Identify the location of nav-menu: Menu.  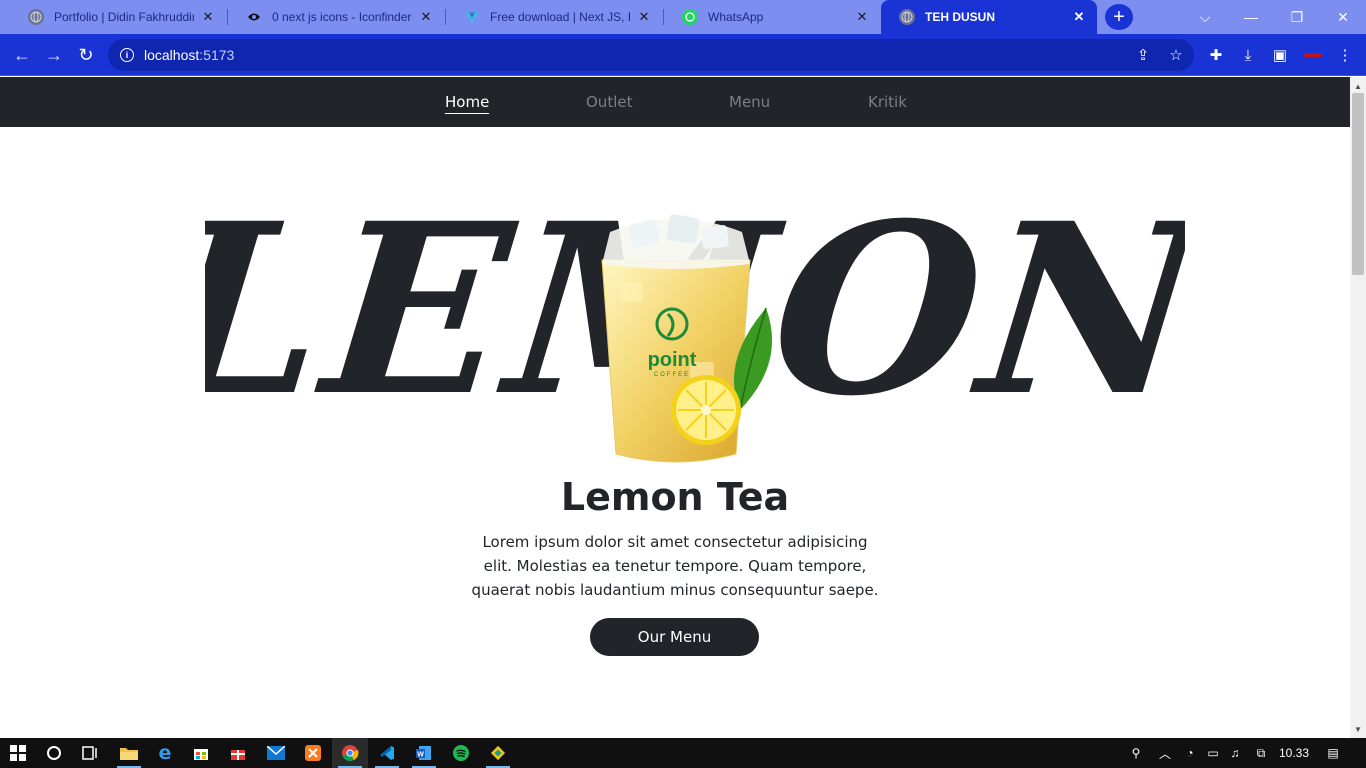
(749, 102).